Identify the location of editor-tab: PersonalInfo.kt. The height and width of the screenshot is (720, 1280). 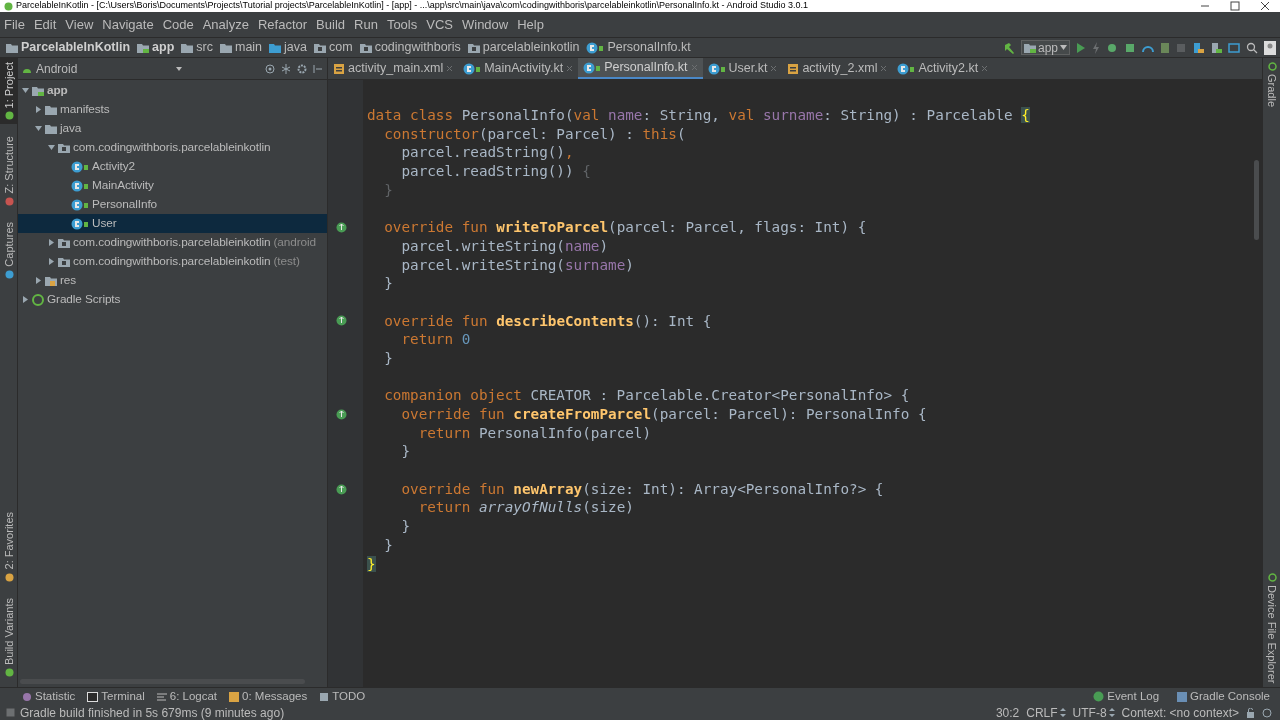
(640, 68).